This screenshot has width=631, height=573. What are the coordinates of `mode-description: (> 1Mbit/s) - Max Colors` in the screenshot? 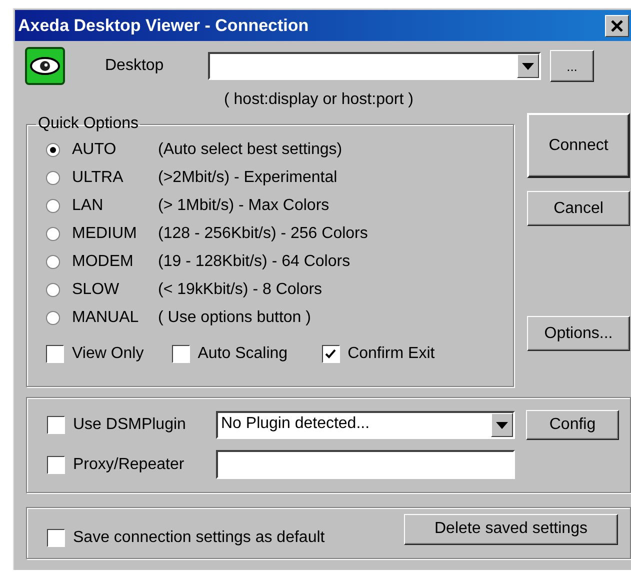 It's located at (244, 206).